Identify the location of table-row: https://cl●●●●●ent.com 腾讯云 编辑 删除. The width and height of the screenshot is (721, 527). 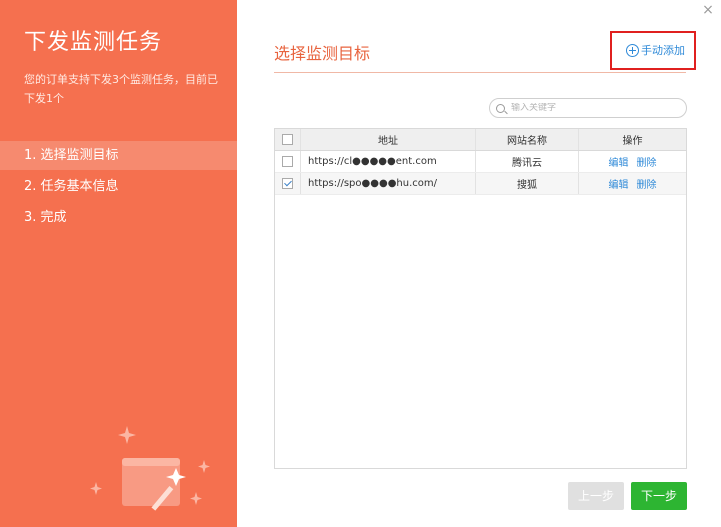
(480, 162).